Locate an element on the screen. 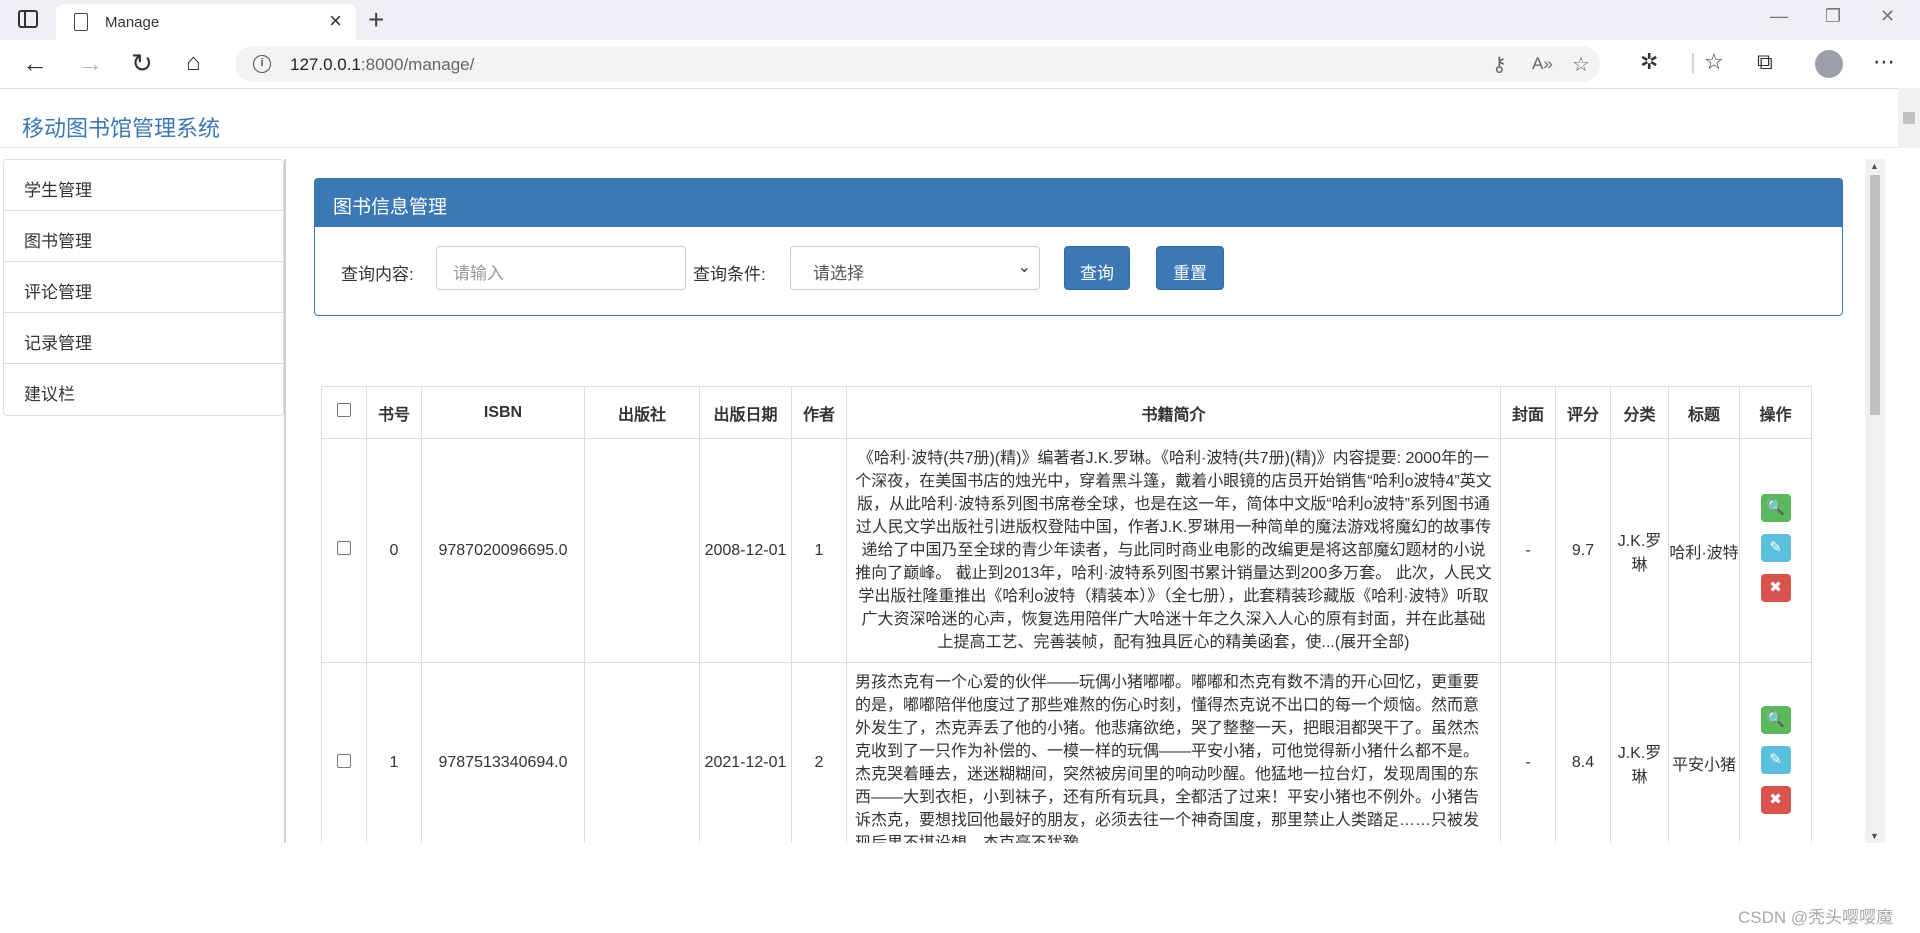  browser-tab-bar: Manage × + — ❐ ✕ is located at coordinates (960, 20).